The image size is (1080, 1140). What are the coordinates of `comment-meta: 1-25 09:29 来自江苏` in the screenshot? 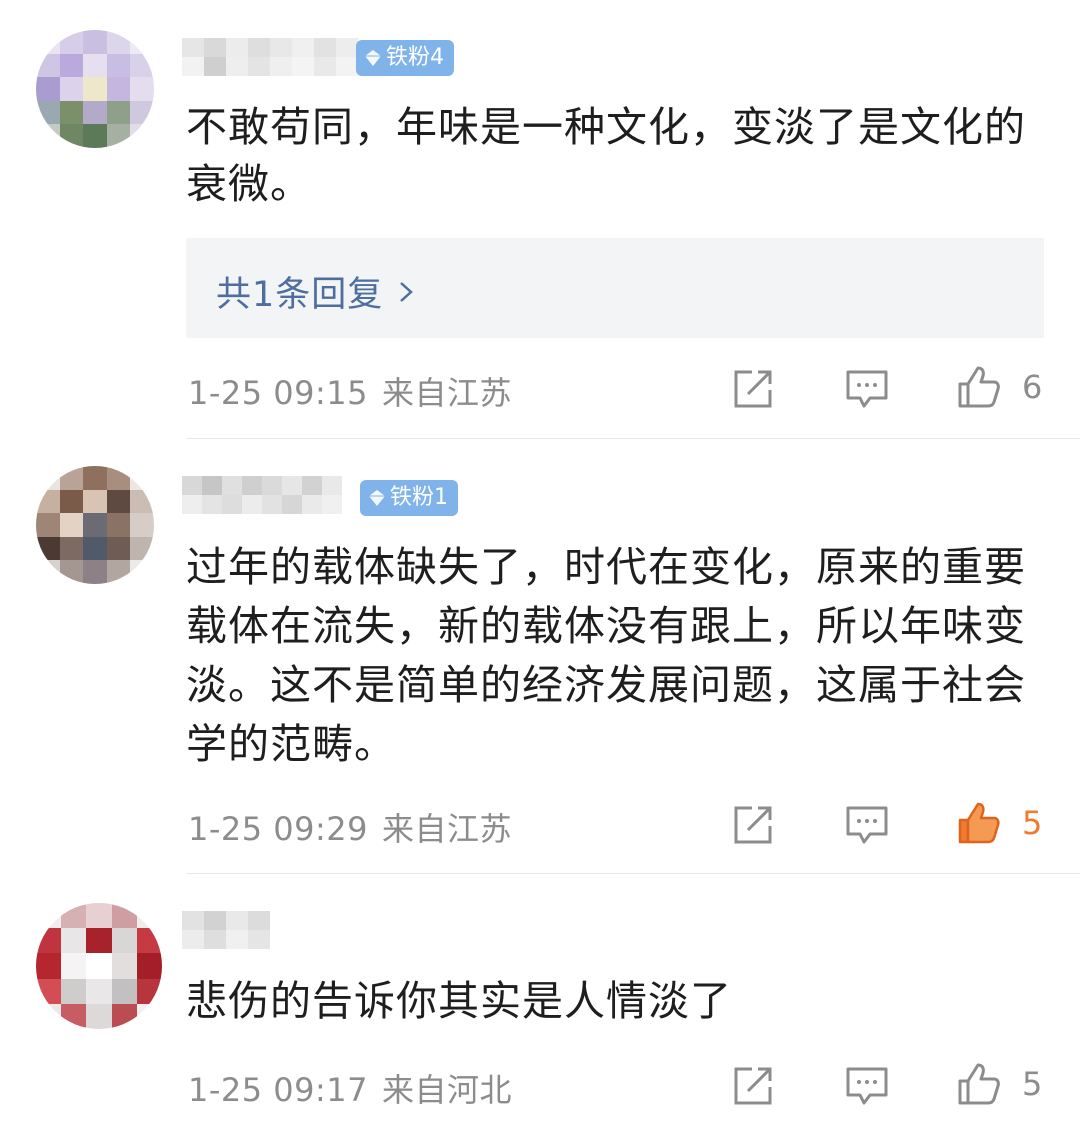 It's located at (350, 827).